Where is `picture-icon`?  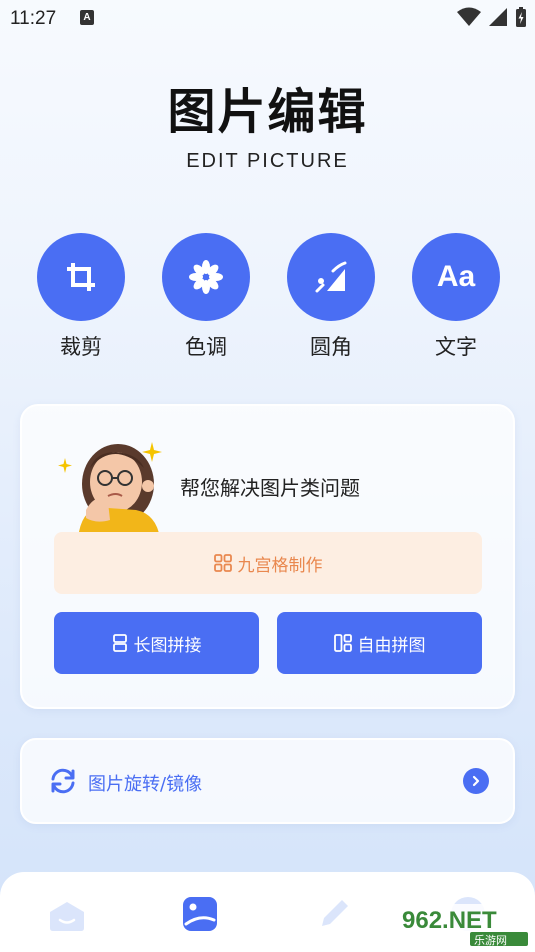 picture-icon is located at coordinates (200, 914).